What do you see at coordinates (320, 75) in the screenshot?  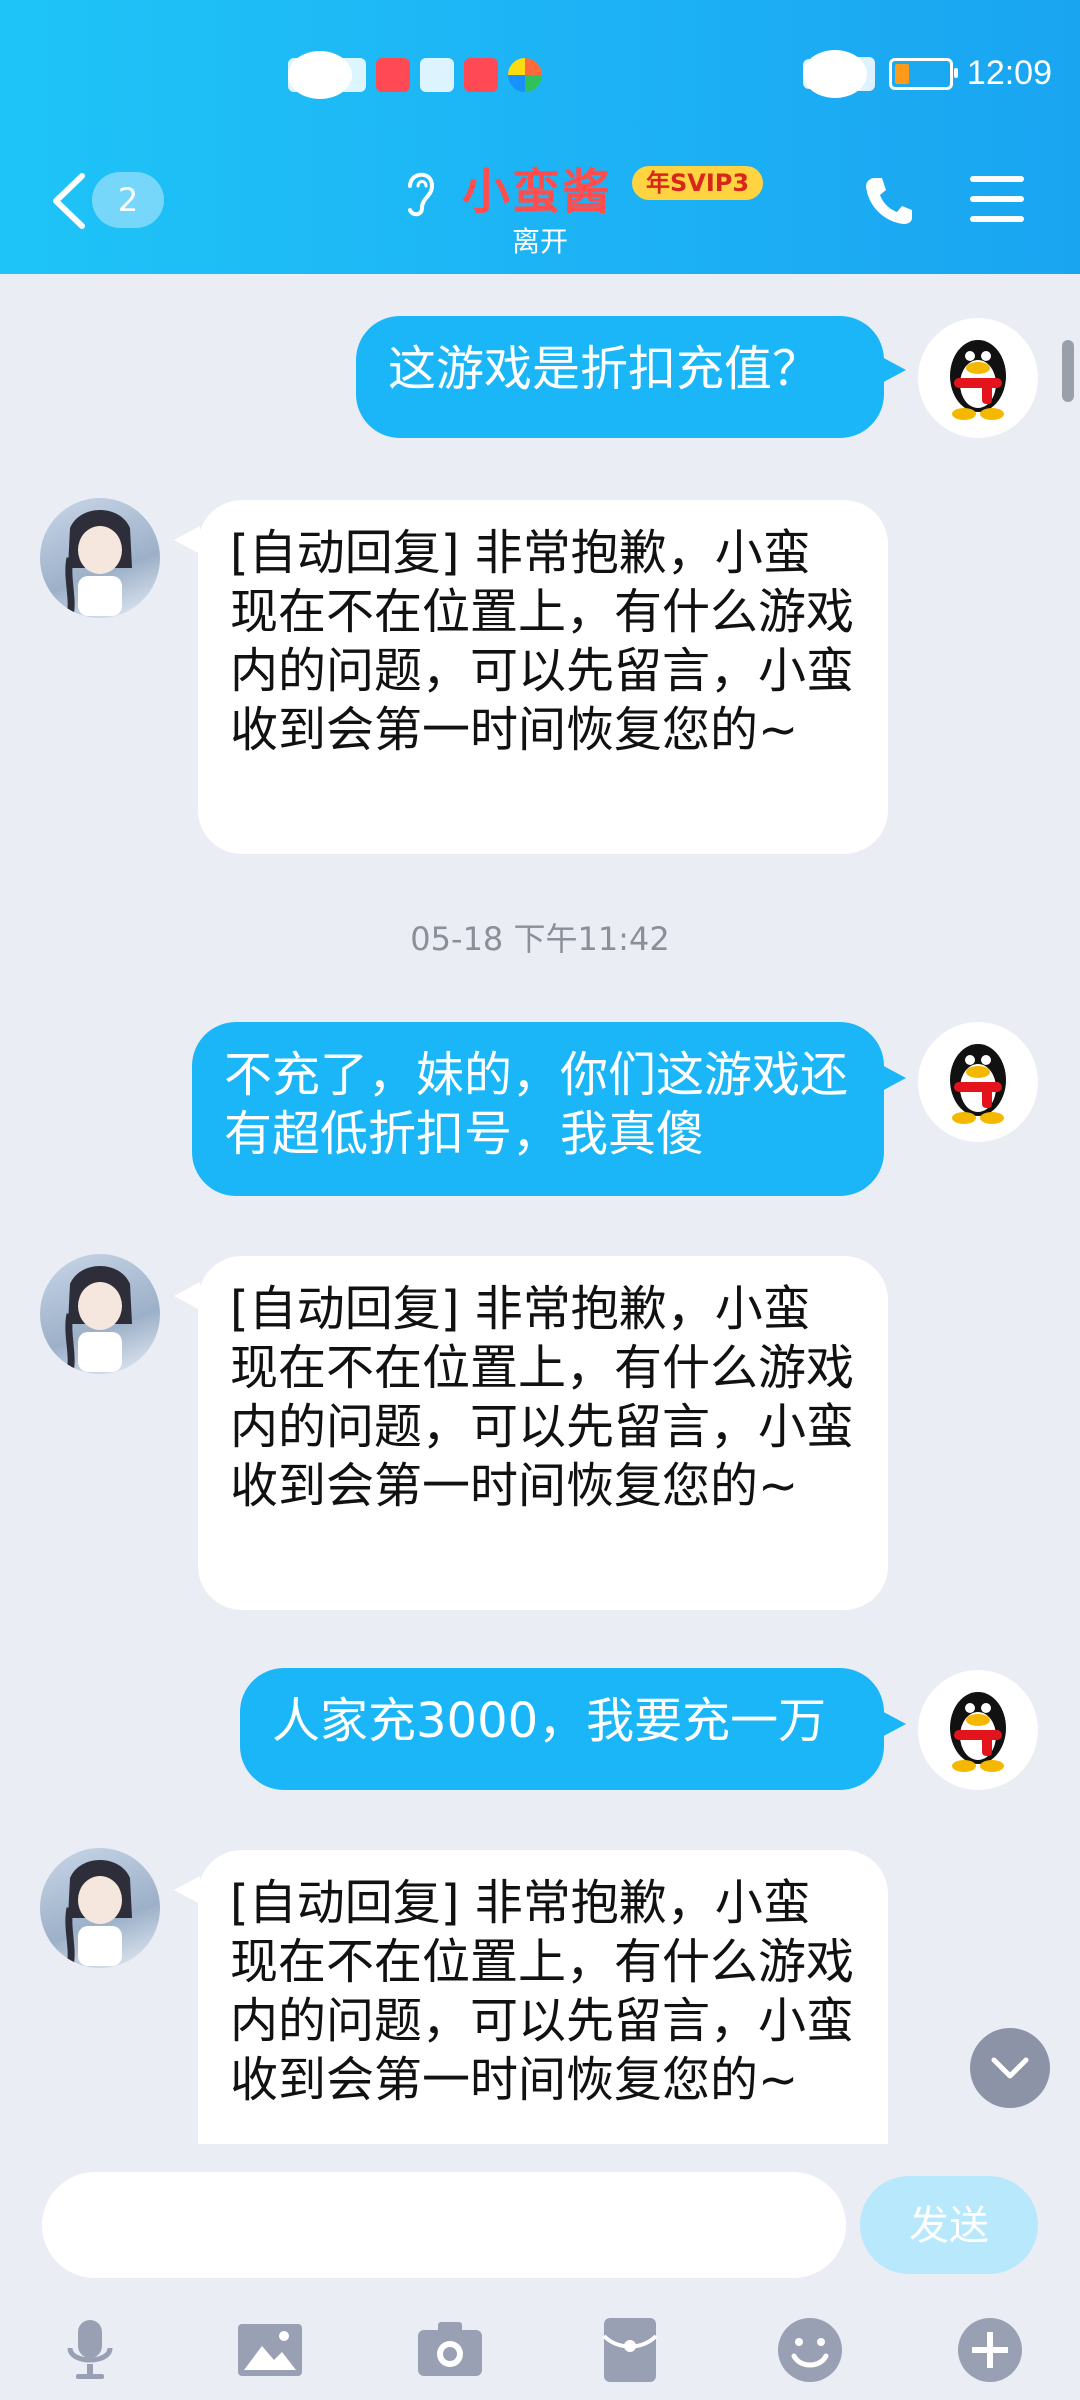 I see `message-icon` at bounding box center [320, 75].